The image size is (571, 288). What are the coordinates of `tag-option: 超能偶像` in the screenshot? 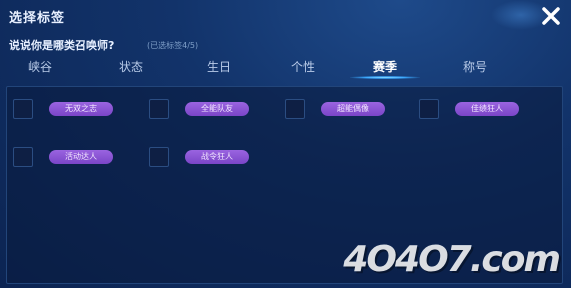 It's located at (350, 110).